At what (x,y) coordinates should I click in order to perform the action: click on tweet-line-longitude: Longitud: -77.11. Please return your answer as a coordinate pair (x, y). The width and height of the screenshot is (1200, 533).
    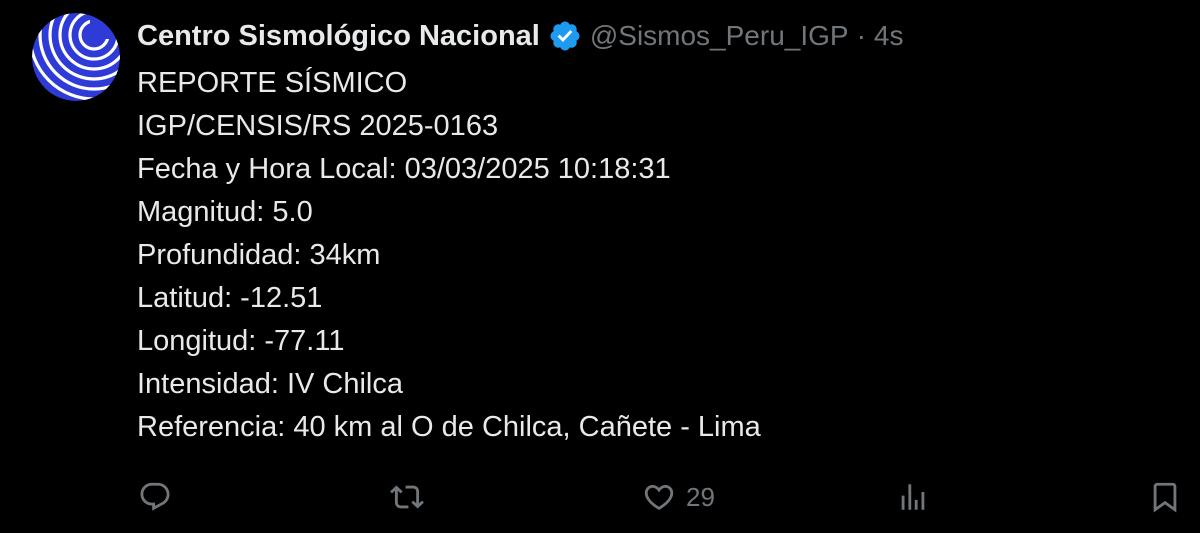
    Looking at the image, I should click on (241, 341).